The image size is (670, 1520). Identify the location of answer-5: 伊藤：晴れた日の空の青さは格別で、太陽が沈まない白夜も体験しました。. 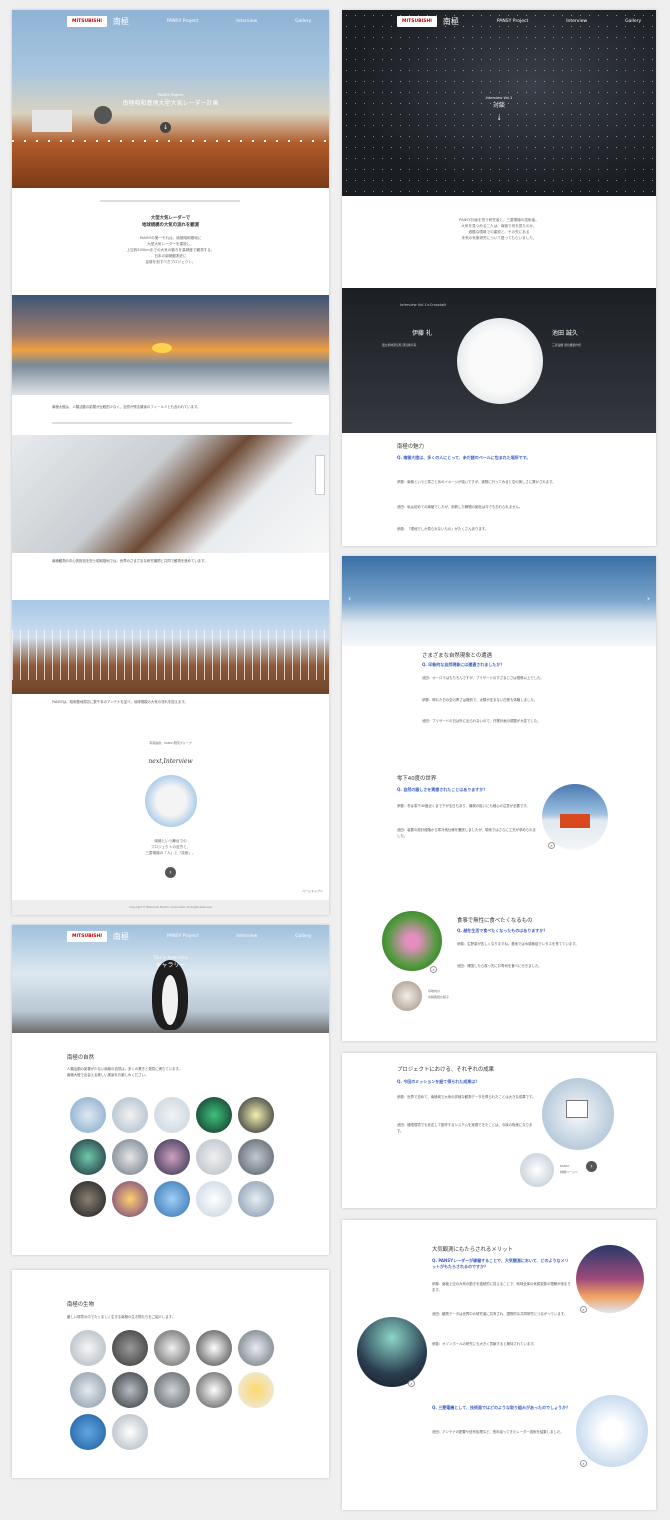
(480, 700).